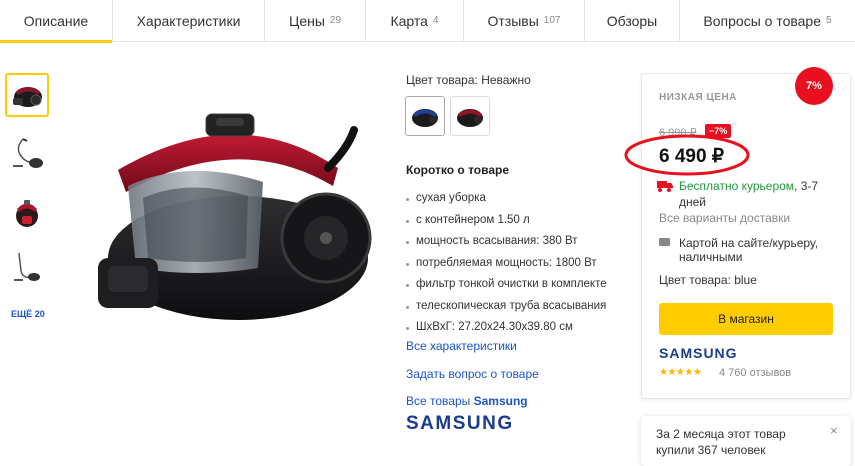 The height and width of the screenshot is (466, 855). What do you see at coordinates (814, 86) in the screenshot?
I see `discount-badge: 7%` at bounding box center [814, 86].